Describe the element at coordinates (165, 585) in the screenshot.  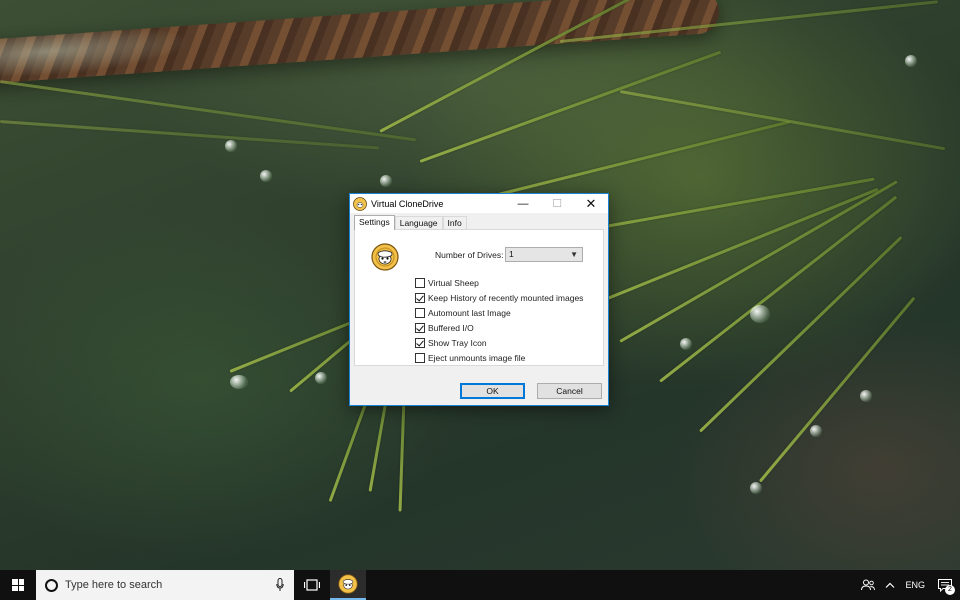
I see `search-box: Type here to search` at that location.